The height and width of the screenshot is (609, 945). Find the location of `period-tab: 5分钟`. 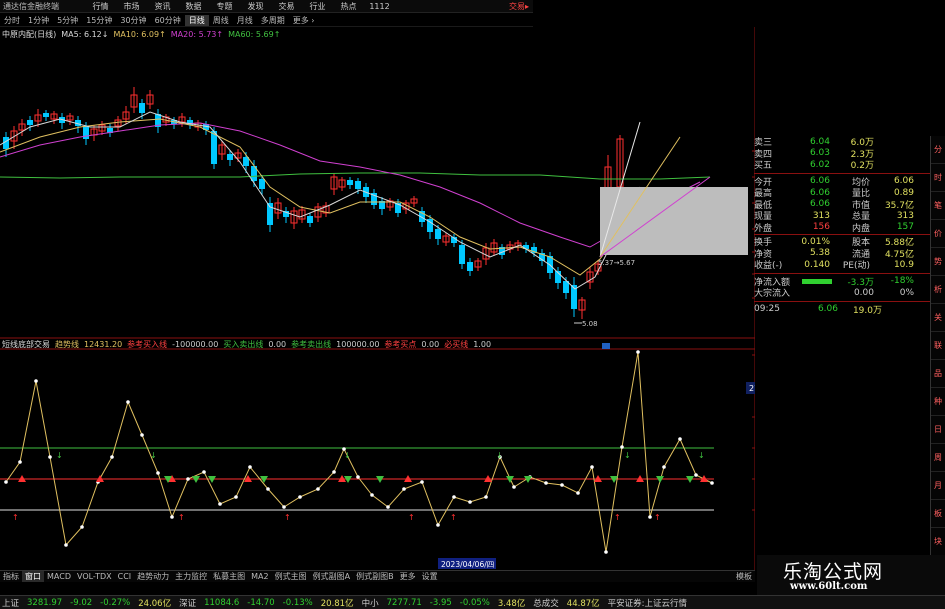

period-tab: 5分钟 is located at coordinates (67, 20).